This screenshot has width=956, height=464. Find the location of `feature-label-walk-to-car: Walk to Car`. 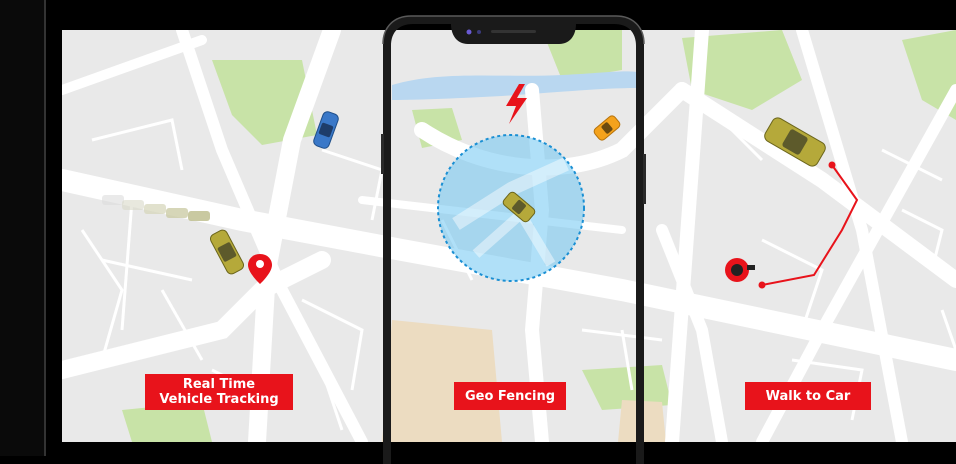

feature-label-walk-to-car: Walk to Car is located at coordinates (808, 396).